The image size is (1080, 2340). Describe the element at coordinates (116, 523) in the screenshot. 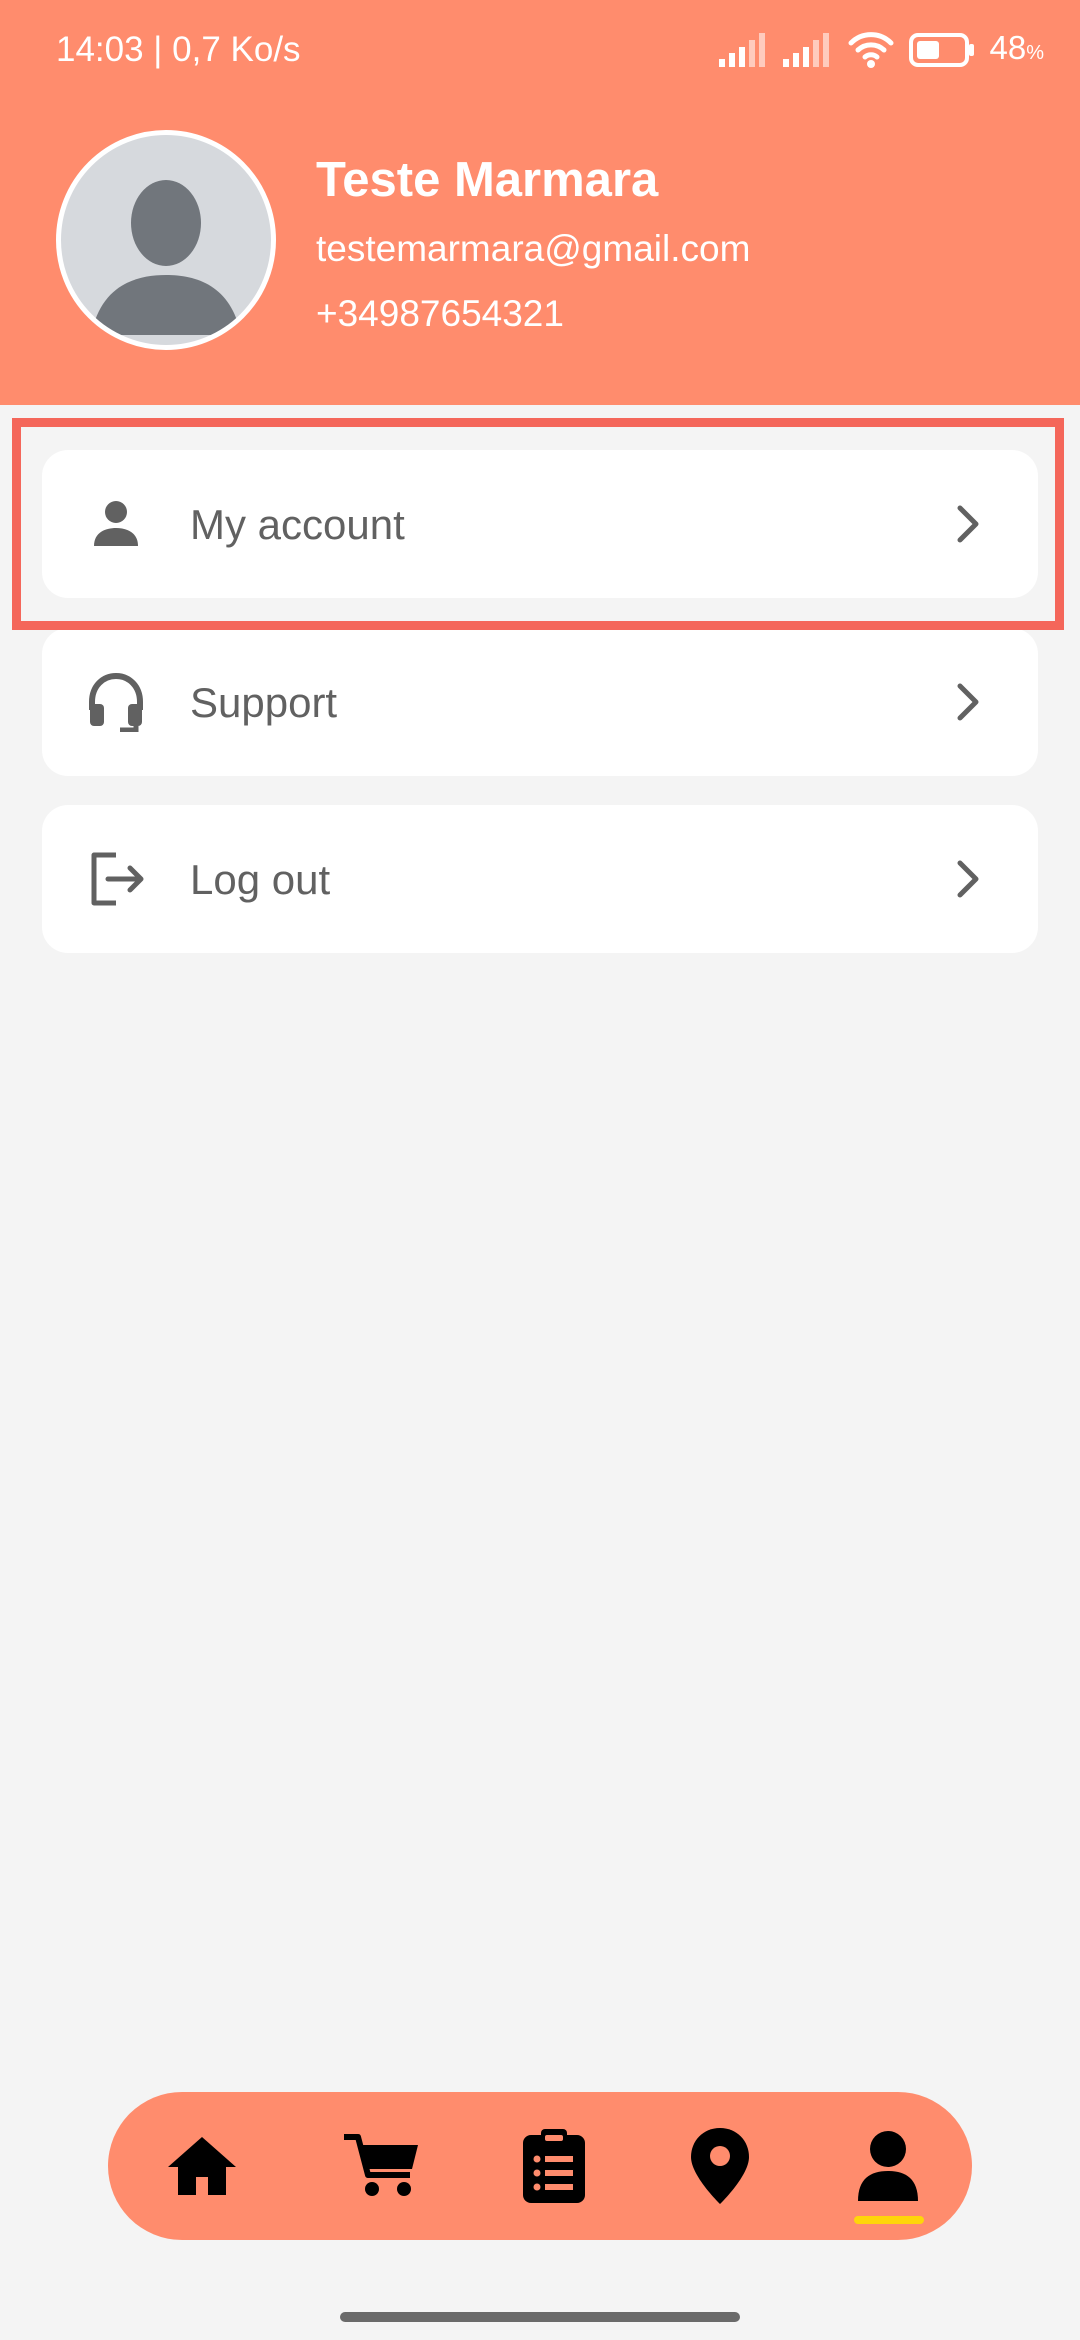

I see `person-icon` at that location.